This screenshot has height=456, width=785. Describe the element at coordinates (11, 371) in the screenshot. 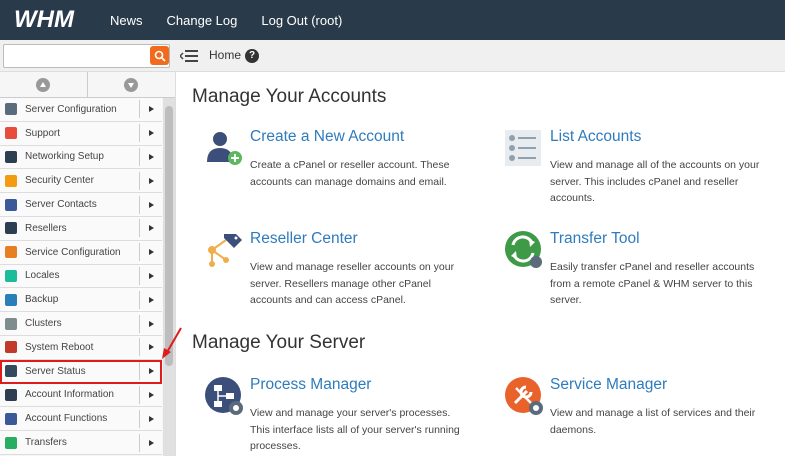

I see `monitor-icon` at that location.